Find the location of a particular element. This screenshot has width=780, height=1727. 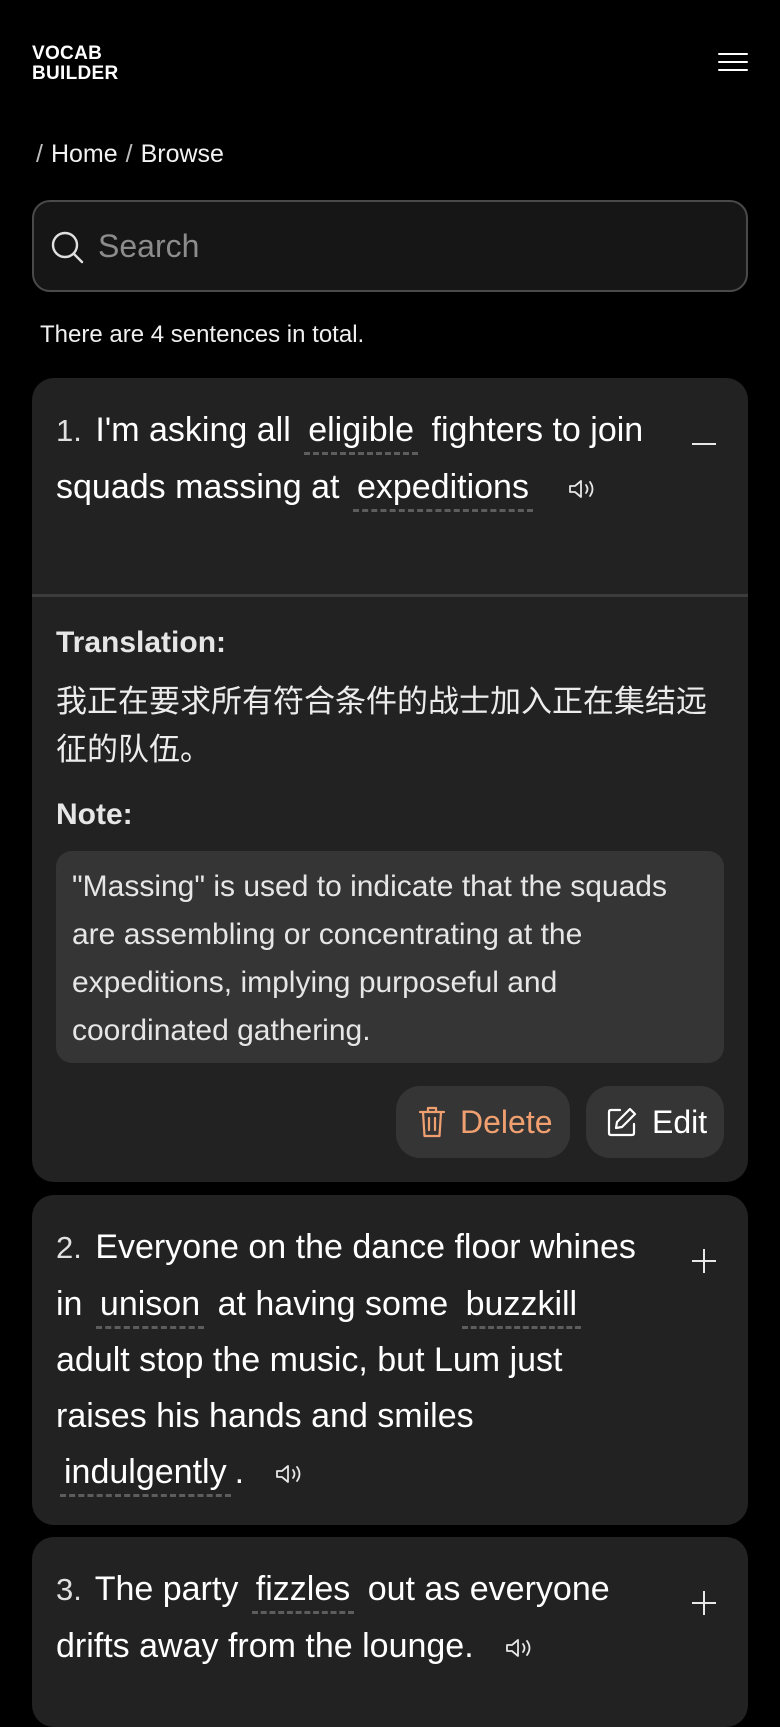

edit-label: Edit is located at coordinates (680, 1121).